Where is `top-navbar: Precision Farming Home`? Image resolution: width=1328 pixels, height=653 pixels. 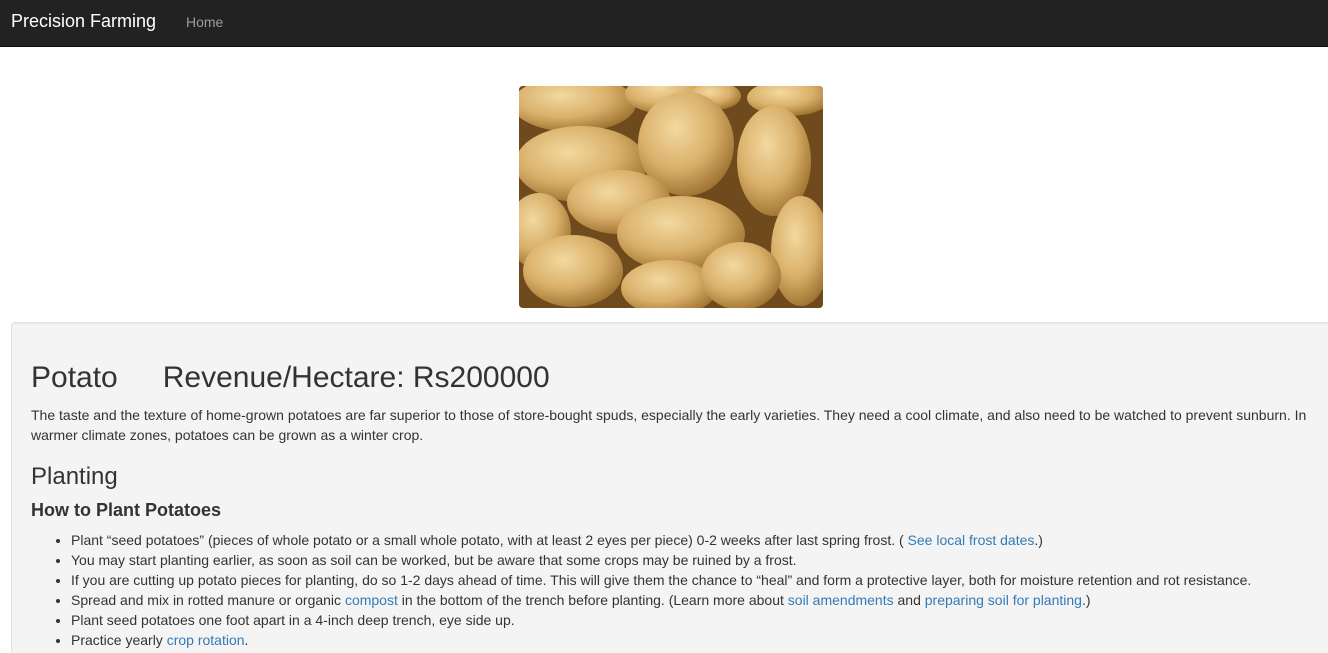 top-navbar: Precision Farming Home is located at coordinates (664, 23).